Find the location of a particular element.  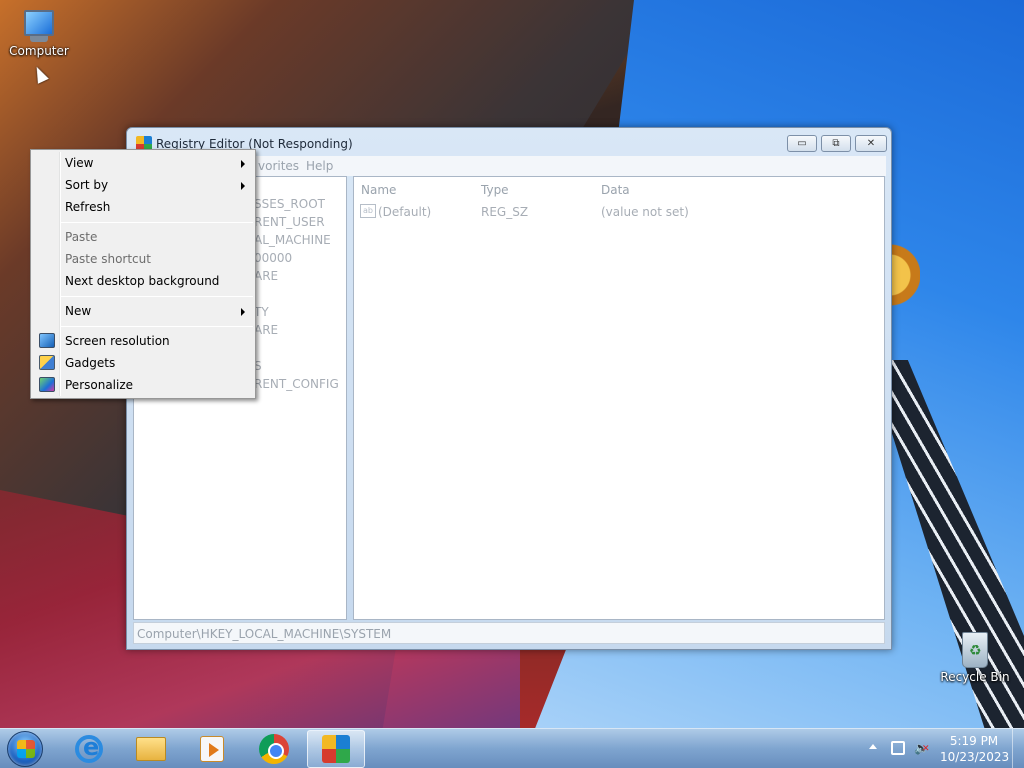

file-explorer-icon is located at coordinates (151, 749).